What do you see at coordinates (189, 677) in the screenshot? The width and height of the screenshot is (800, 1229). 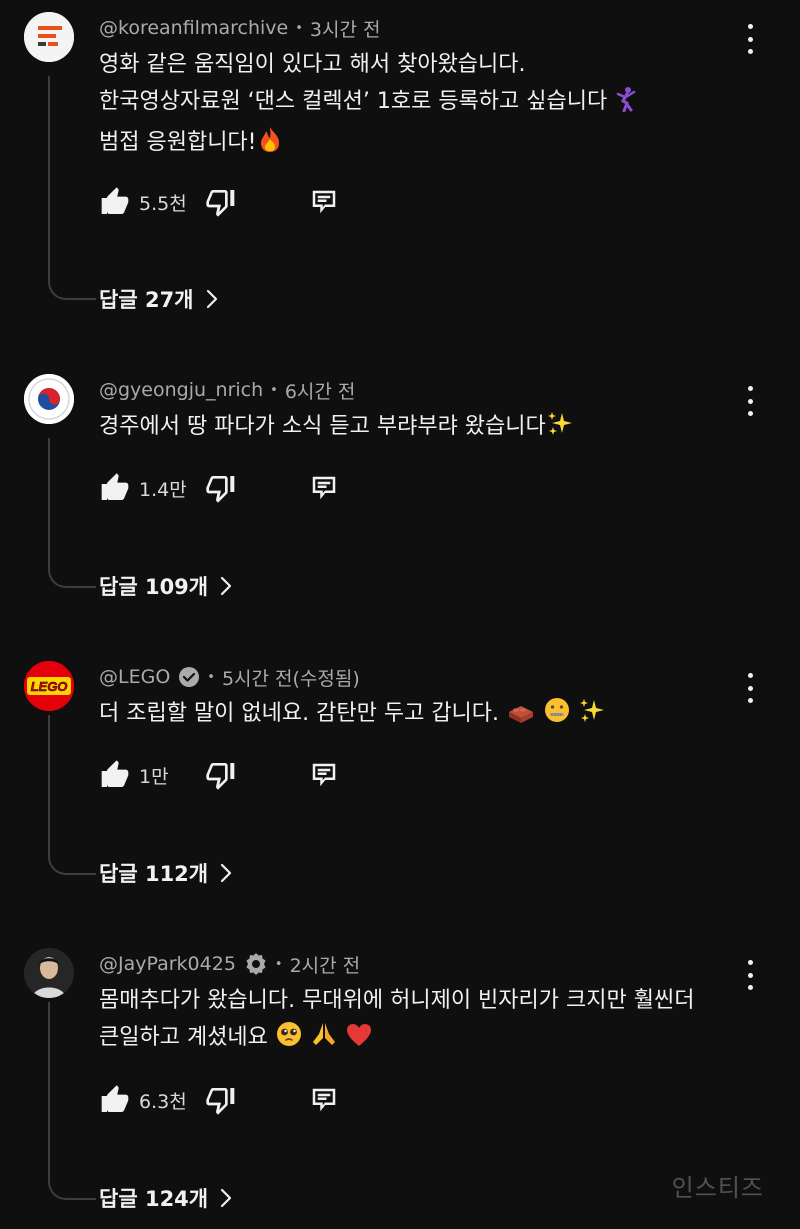 I see `verified-check-icon` at bounding box center [189, 677].